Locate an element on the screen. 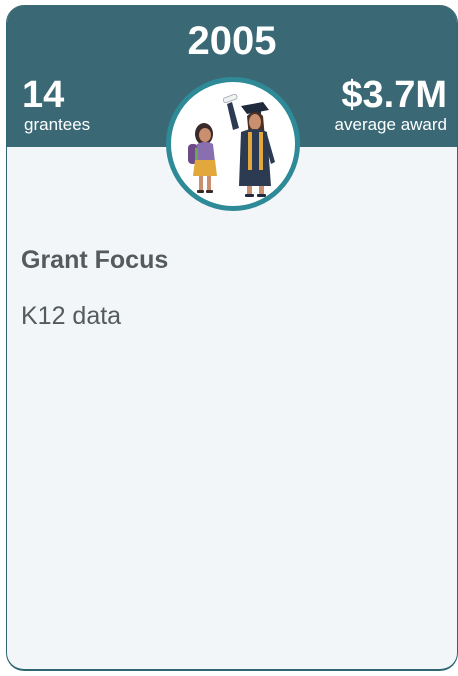  average-award-stat: $3.7M average award is located at coordinates (391, 105).